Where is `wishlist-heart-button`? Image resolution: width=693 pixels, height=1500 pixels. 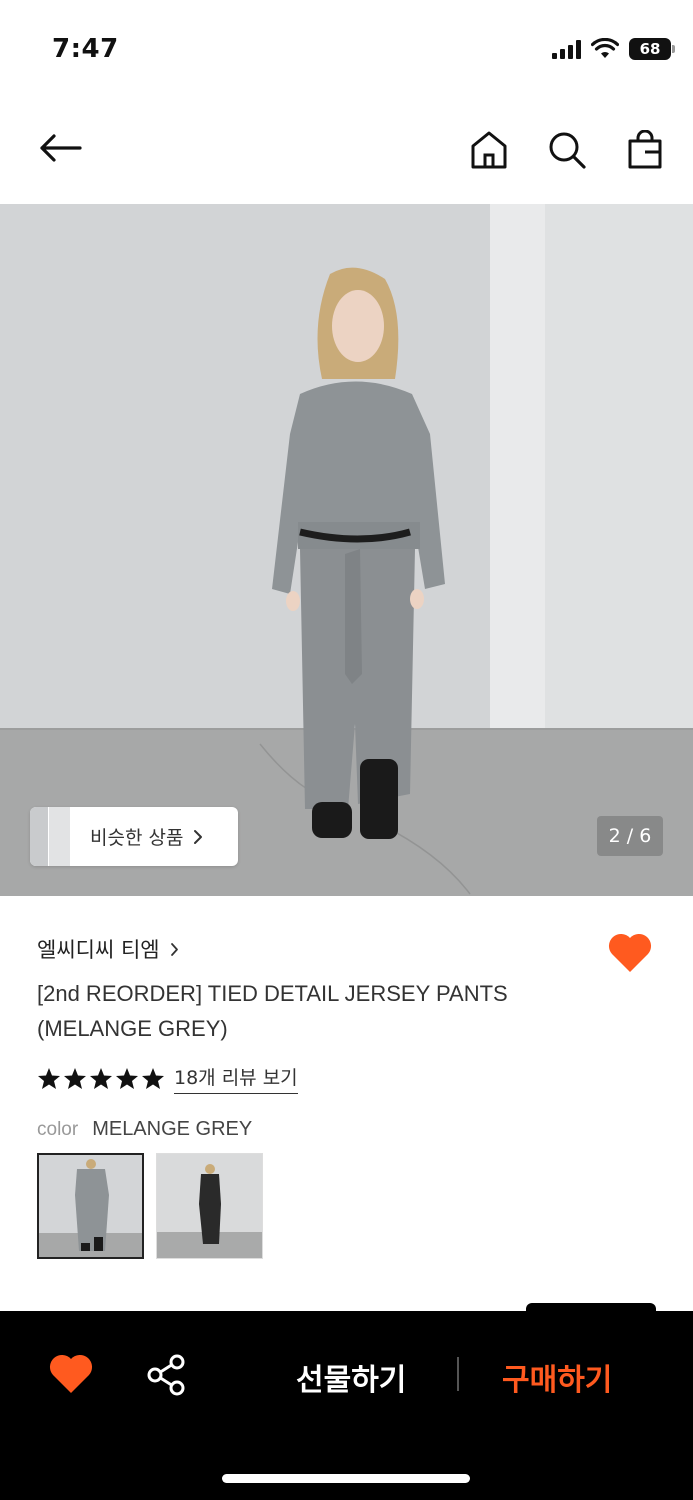
wishlist-heart-button is located at coordinates (630, 954).